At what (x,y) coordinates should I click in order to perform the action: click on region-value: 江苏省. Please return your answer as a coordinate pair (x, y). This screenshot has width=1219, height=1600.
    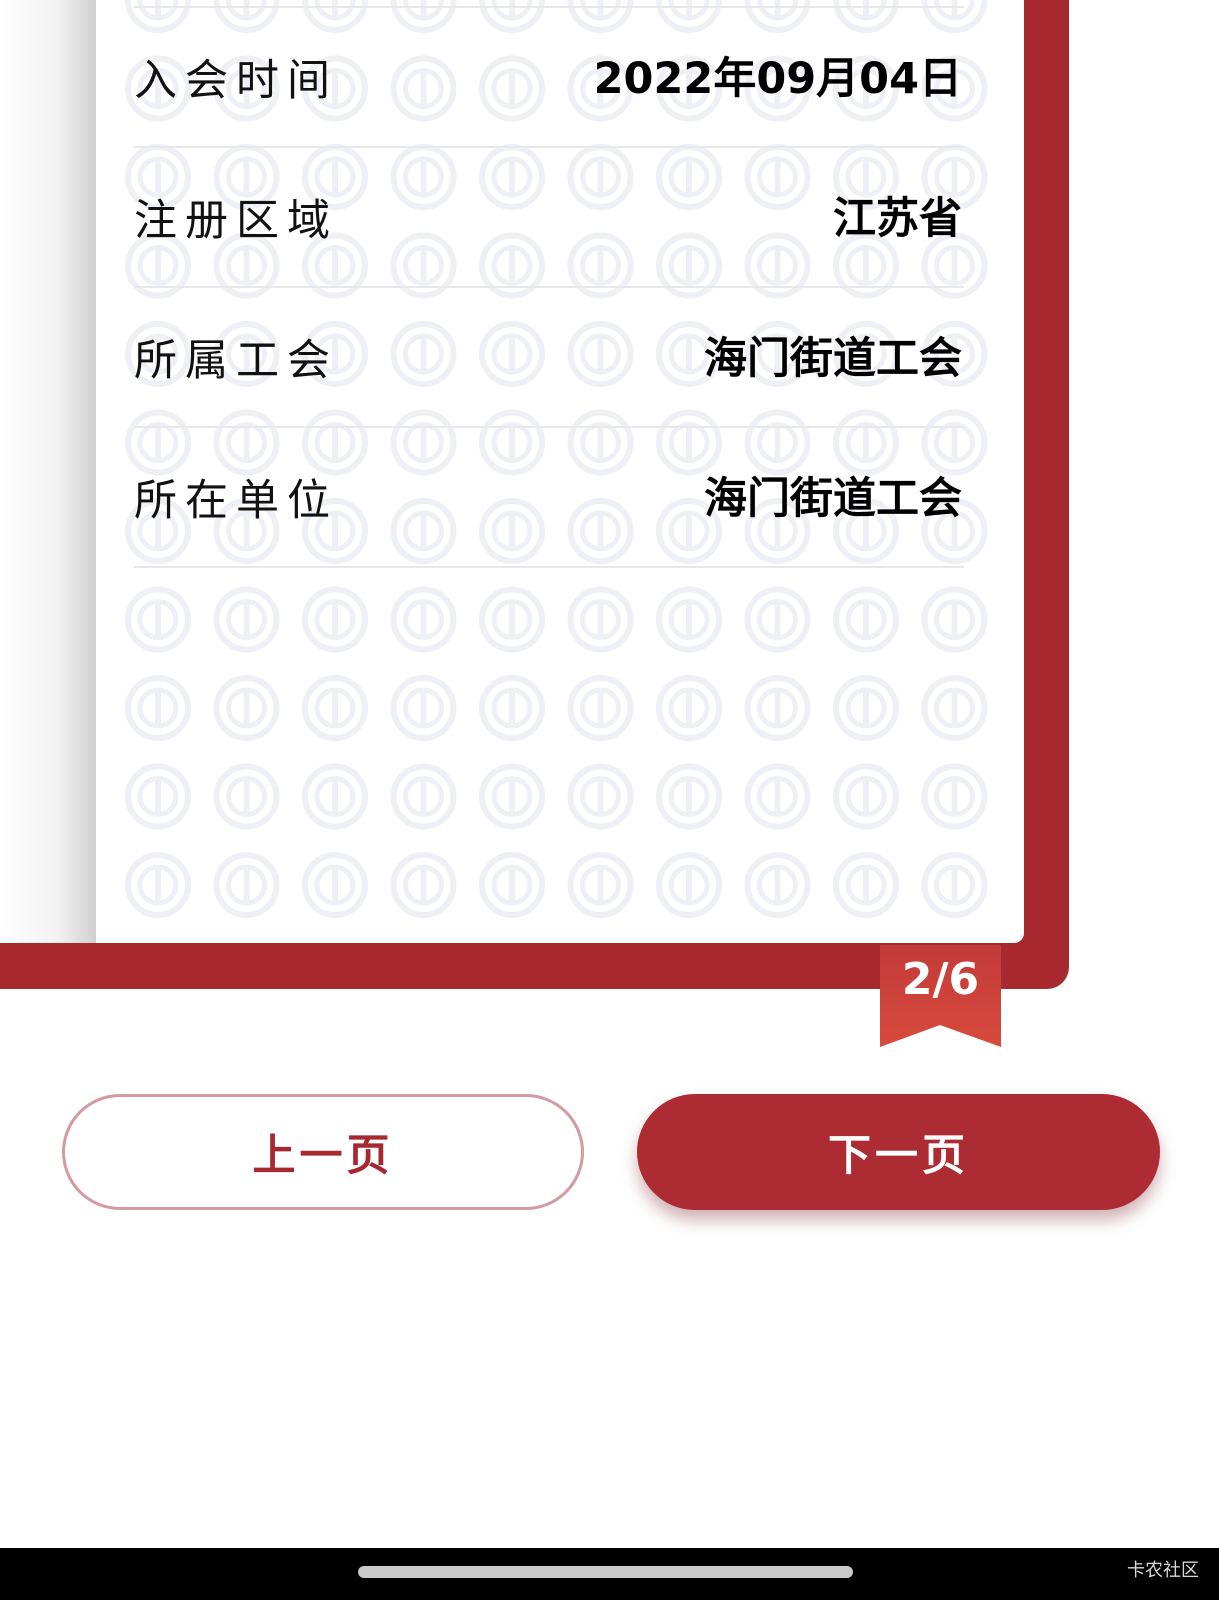
    Looking at the image, I should click on (897, 219).